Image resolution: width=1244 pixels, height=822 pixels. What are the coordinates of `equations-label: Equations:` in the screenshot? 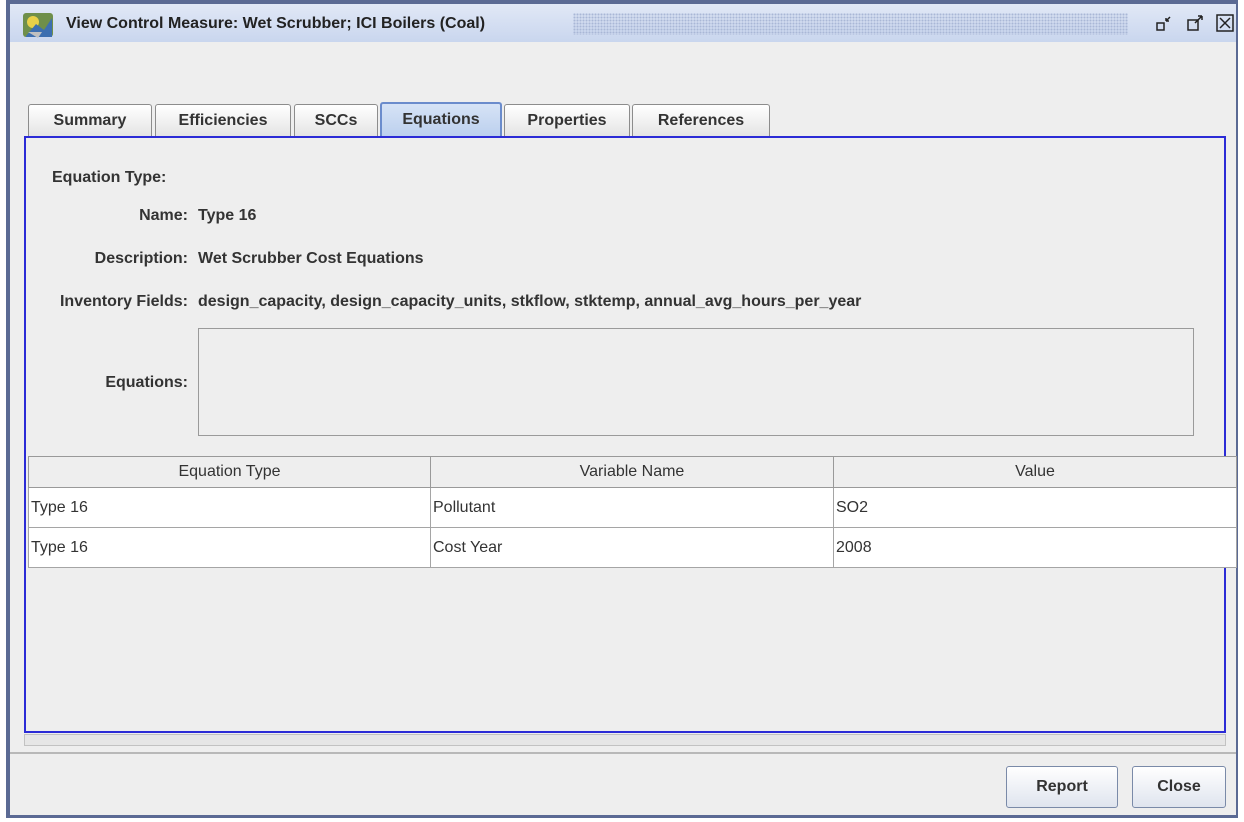 It's located at (146, 382).